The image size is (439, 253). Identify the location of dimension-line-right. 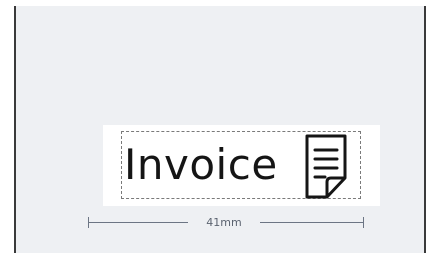
(311, 222).